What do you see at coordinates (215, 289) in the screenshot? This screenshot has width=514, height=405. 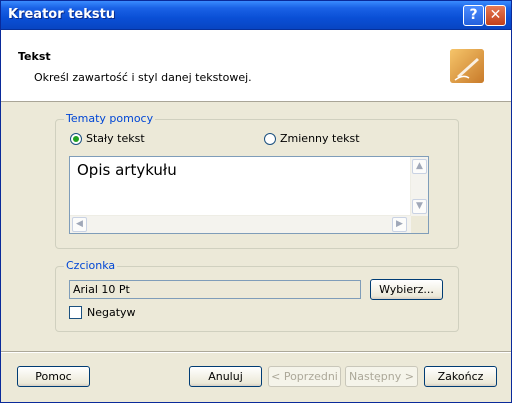 I see `font-display-field: Arial 10 Pt` at bounding box center [215, 289].